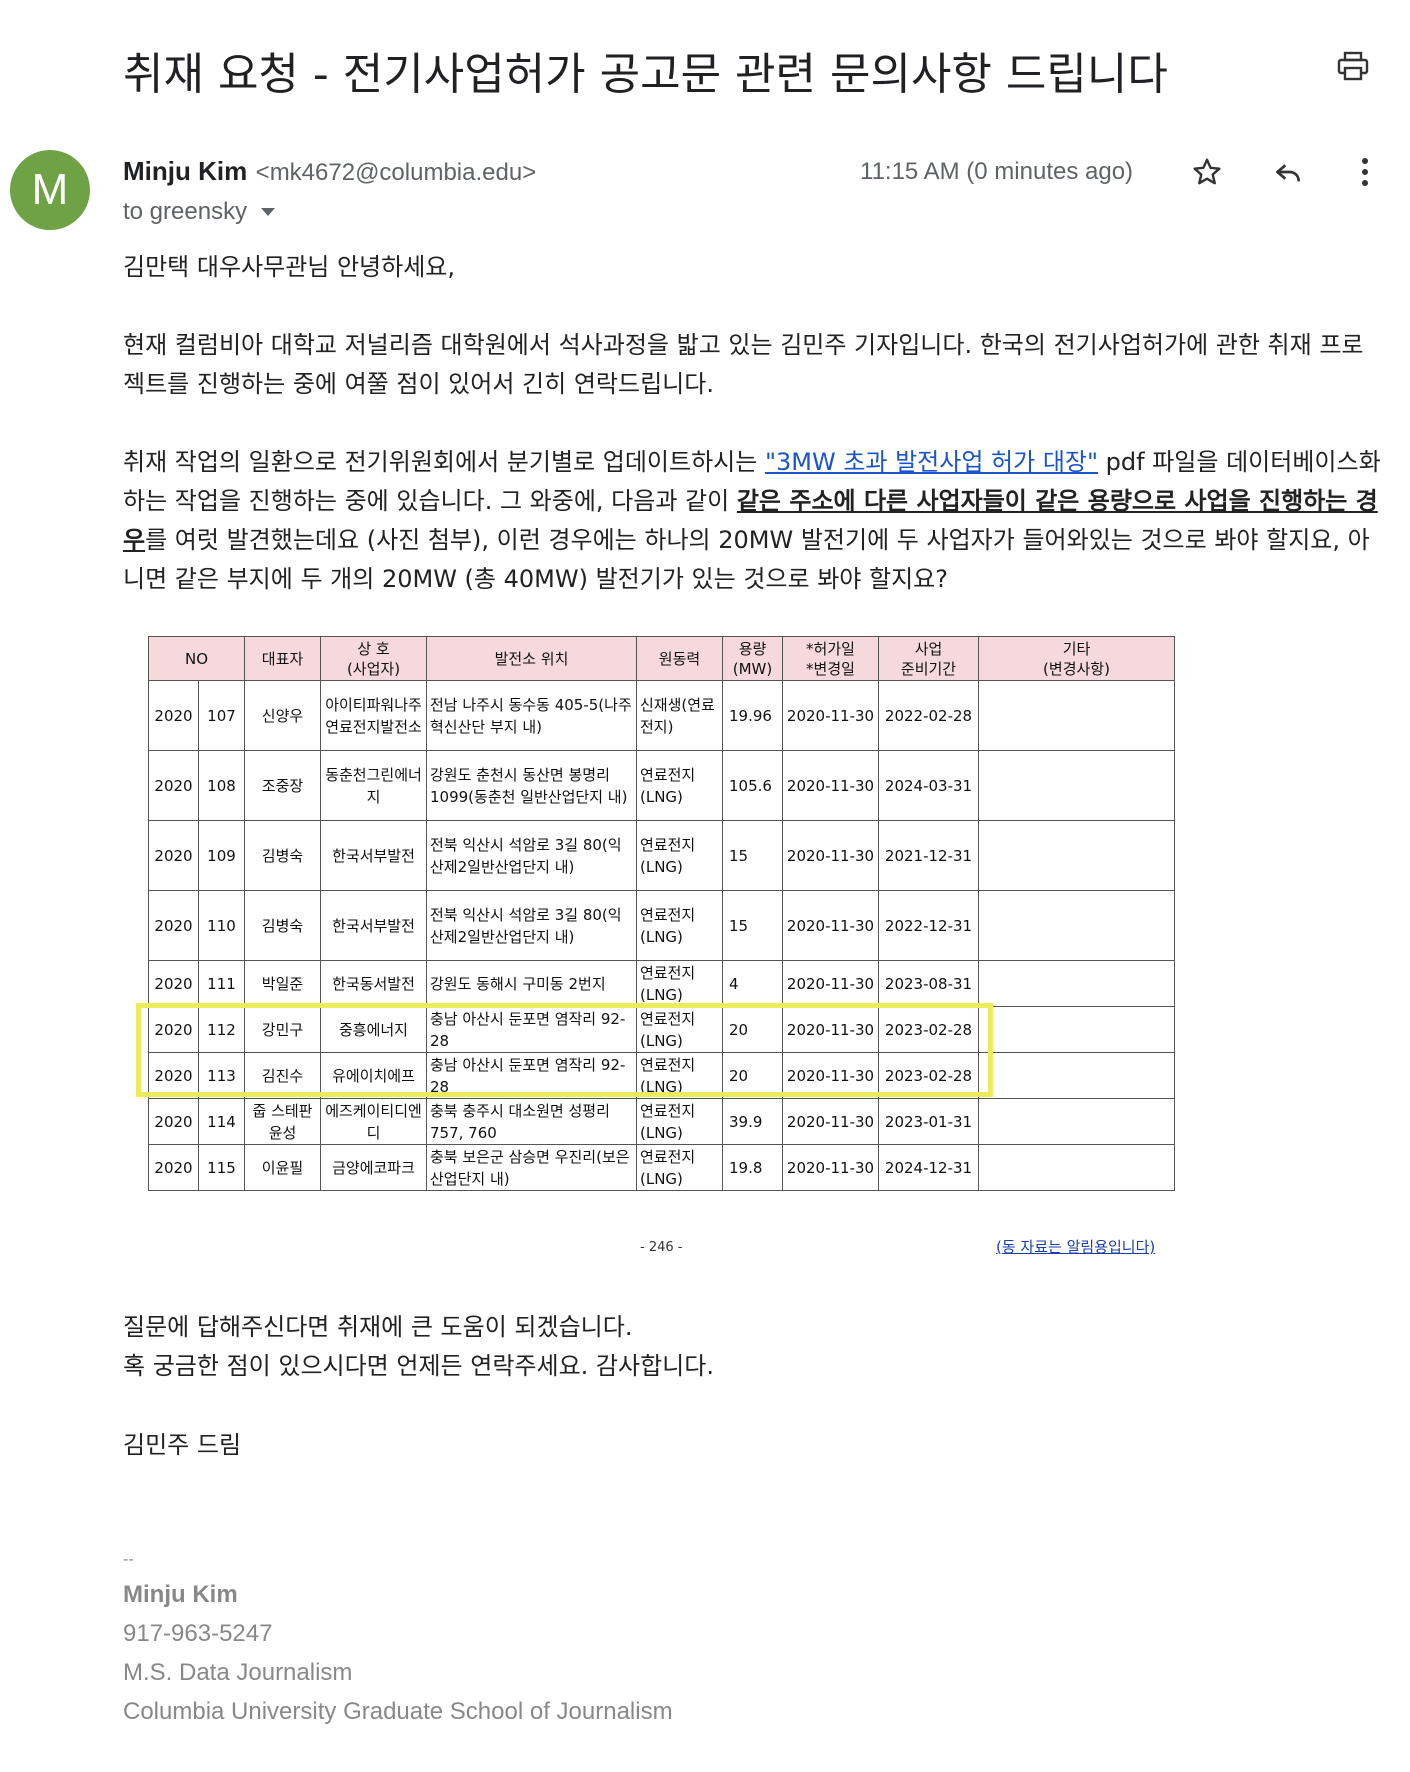  What do you see at coordinates (752, 715) in the screenshot?
I see `cell-capacity: 19.96` at bounding box center [752, 715].